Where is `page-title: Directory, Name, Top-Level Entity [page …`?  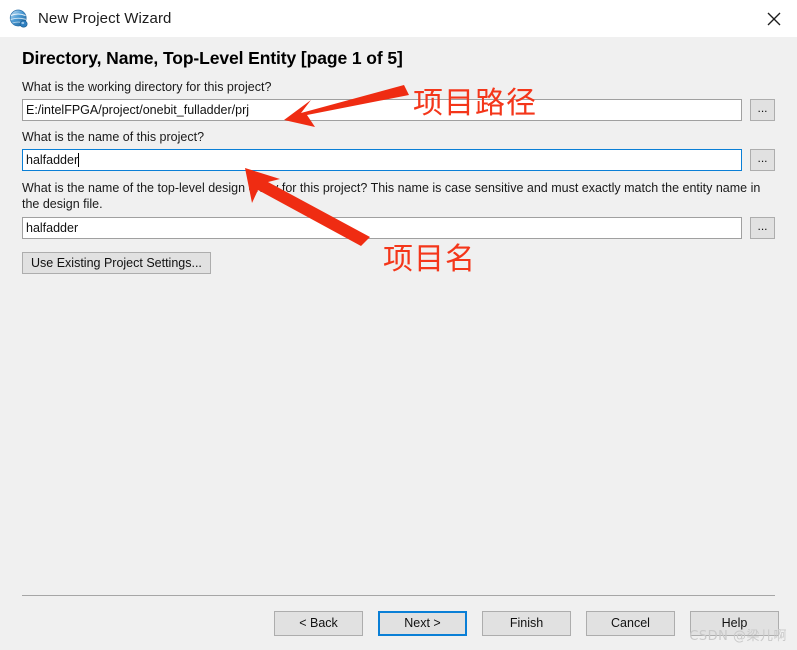
page-title: Directory, Name, Top-Level Entity [page … is located at coordinates (212, 58).